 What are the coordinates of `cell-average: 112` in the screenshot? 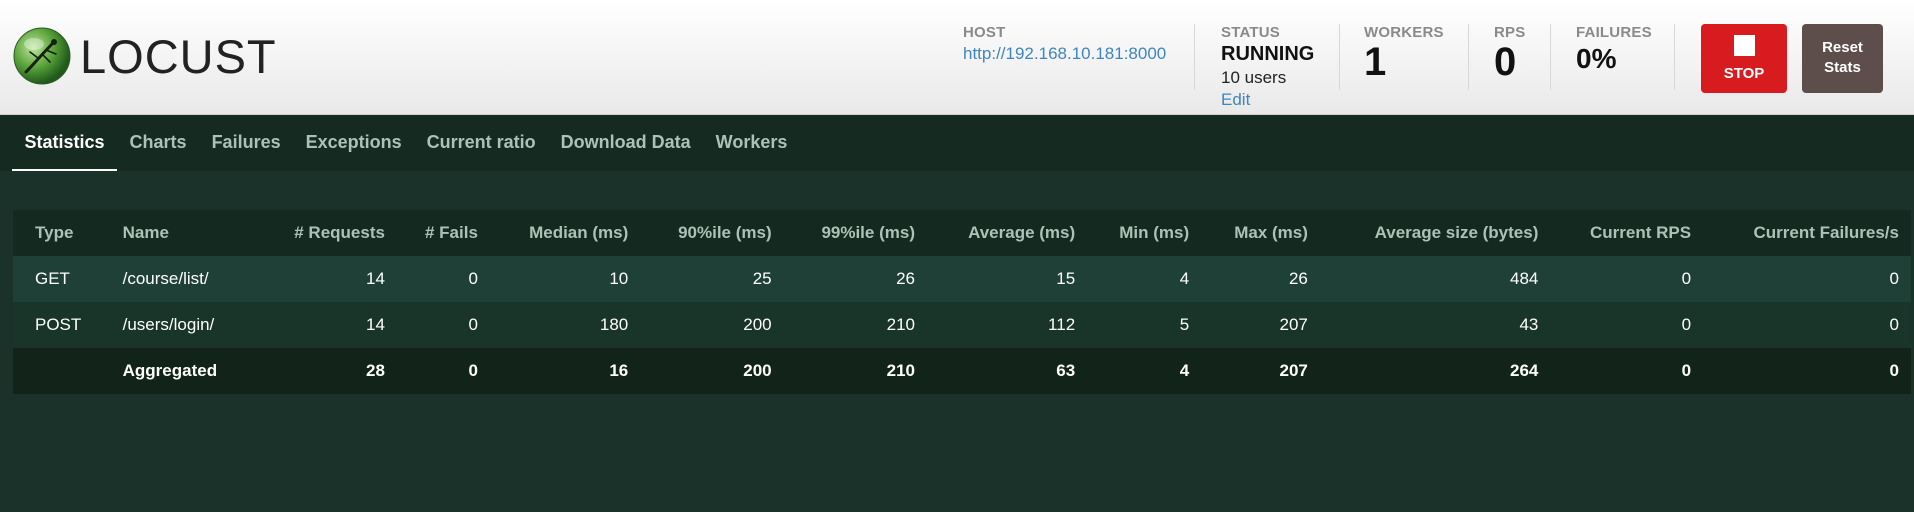 It's located at (1062, 324).